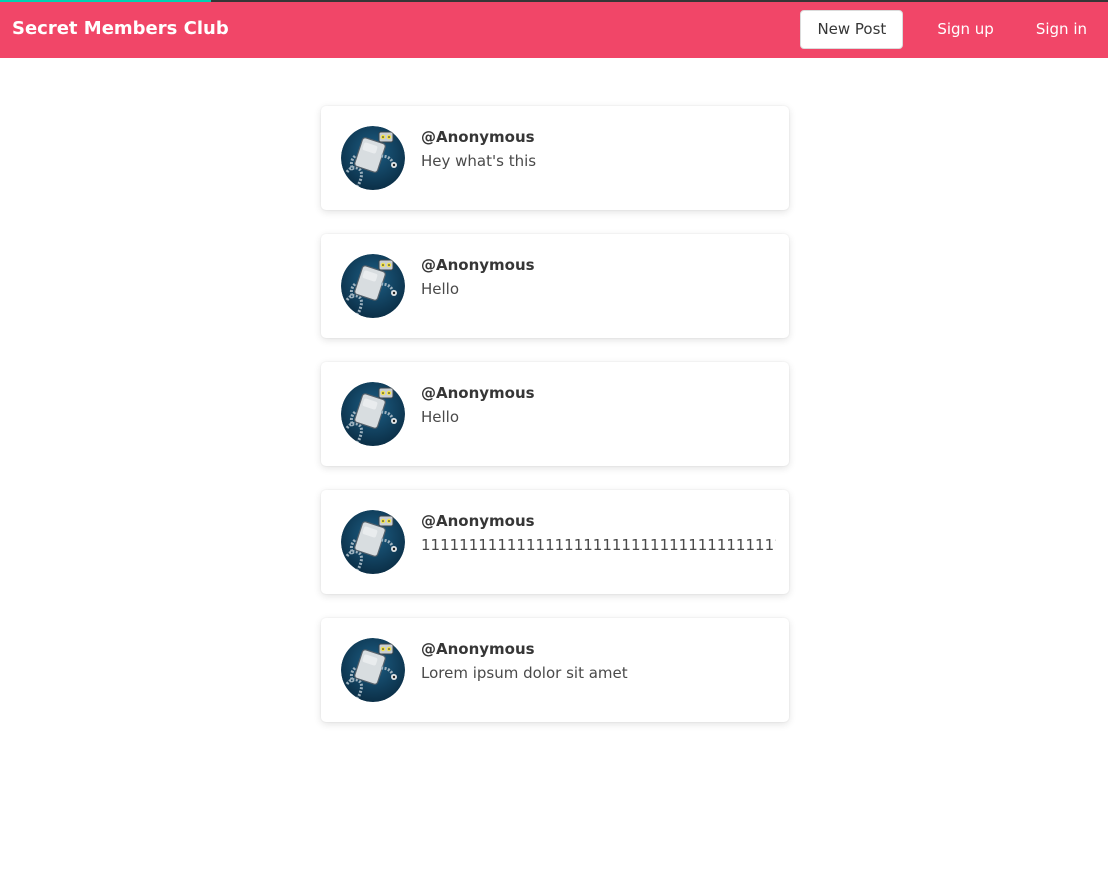 The image size is (1108, 877). I want to click on post-card: @Anonymous Lorem ipsum dolor sit amet, so click(555, 670).